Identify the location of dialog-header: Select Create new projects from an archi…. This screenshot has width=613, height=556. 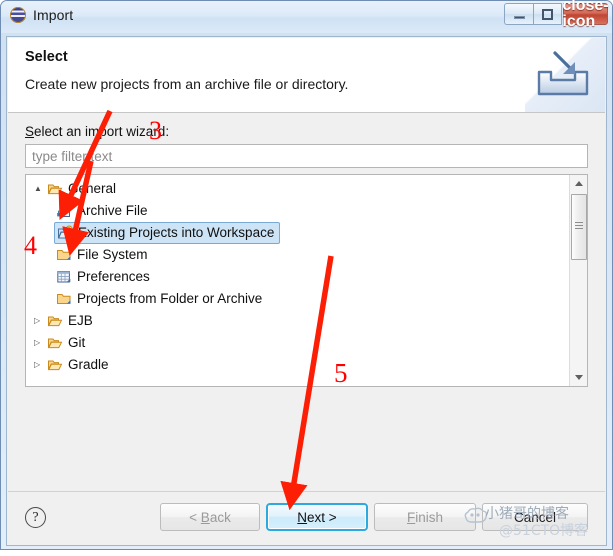
(306, 75).